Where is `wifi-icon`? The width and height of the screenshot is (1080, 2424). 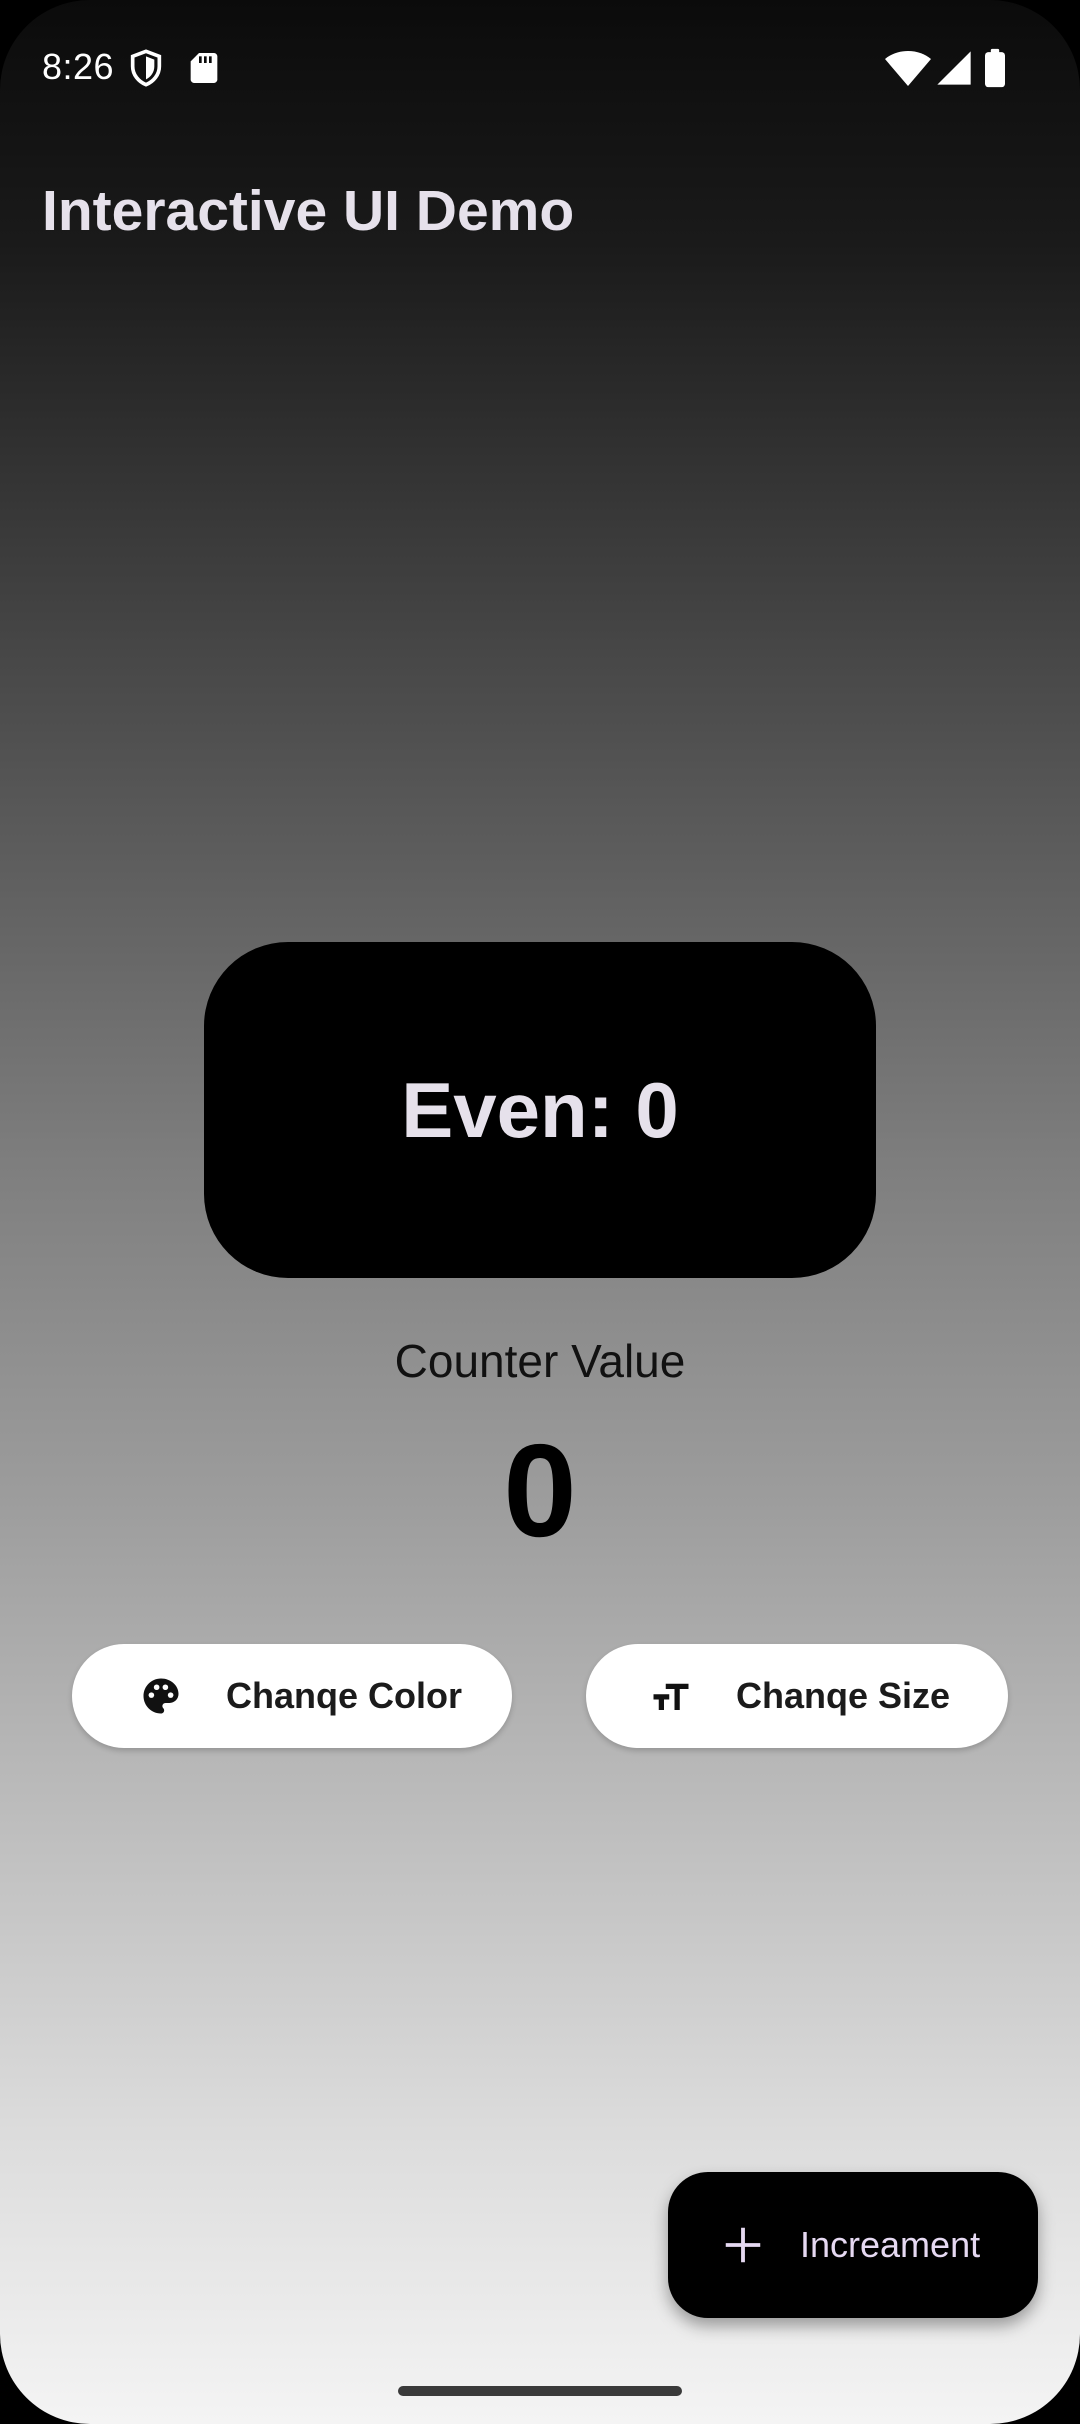 wifi-icon is located at coordinates (908, 68).